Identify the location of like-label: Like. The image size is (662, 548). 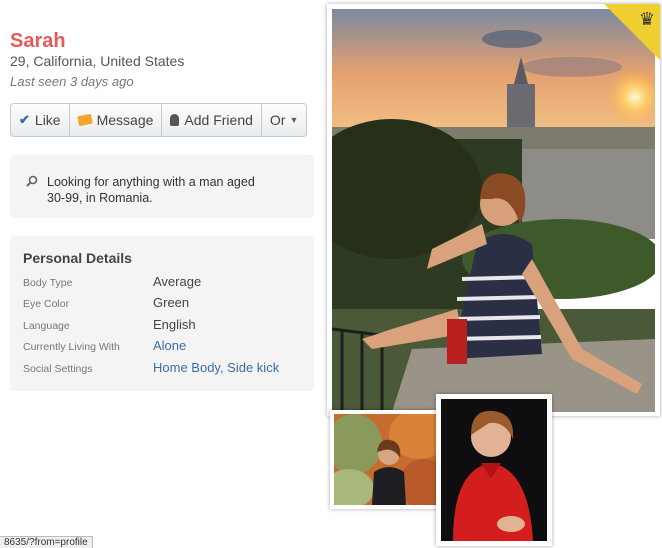
(47, 120).